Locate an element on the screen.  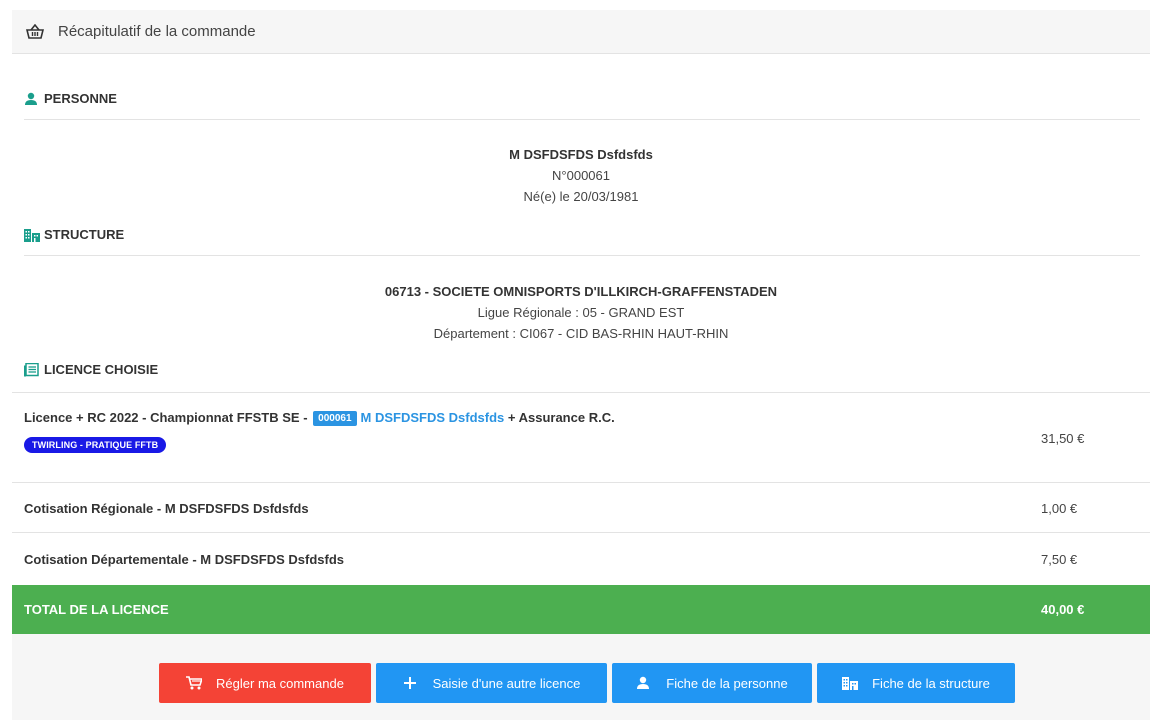
cart-icon is located at coordinates (195, 683).